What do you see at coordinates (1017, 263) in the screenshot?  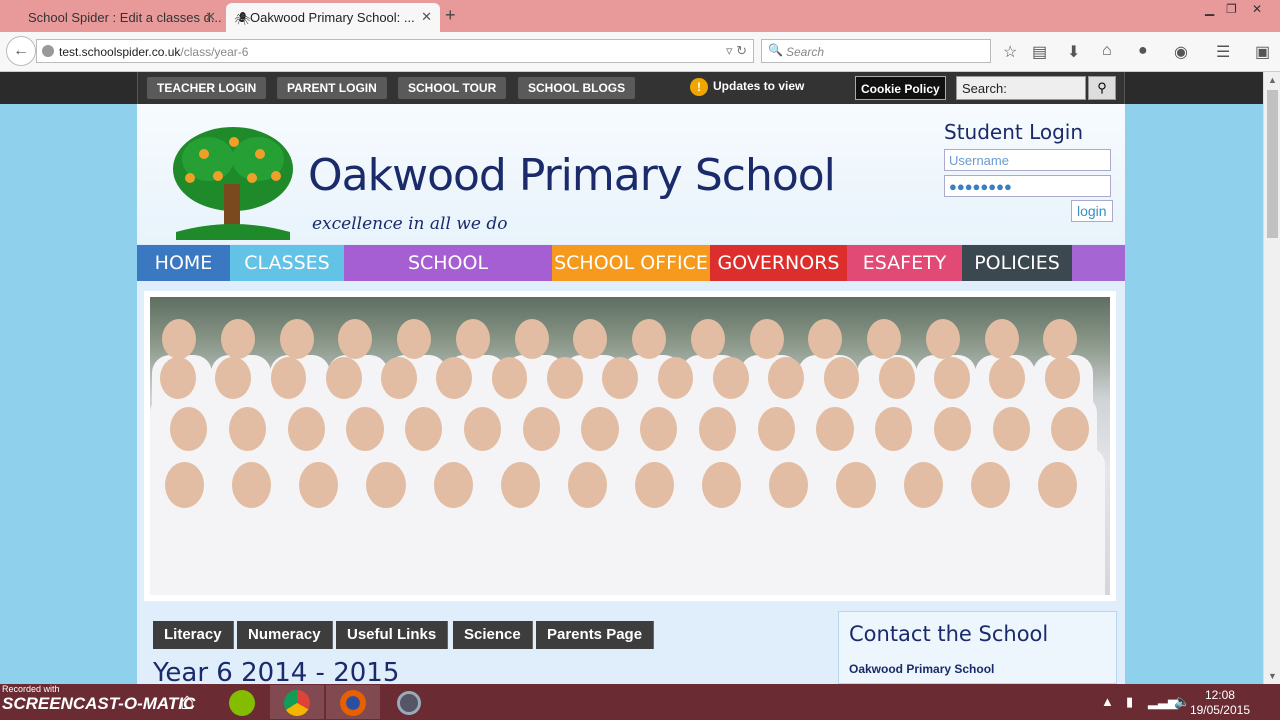 I see `nav-policies: POLICIES` at bounding box center [1017, 263].